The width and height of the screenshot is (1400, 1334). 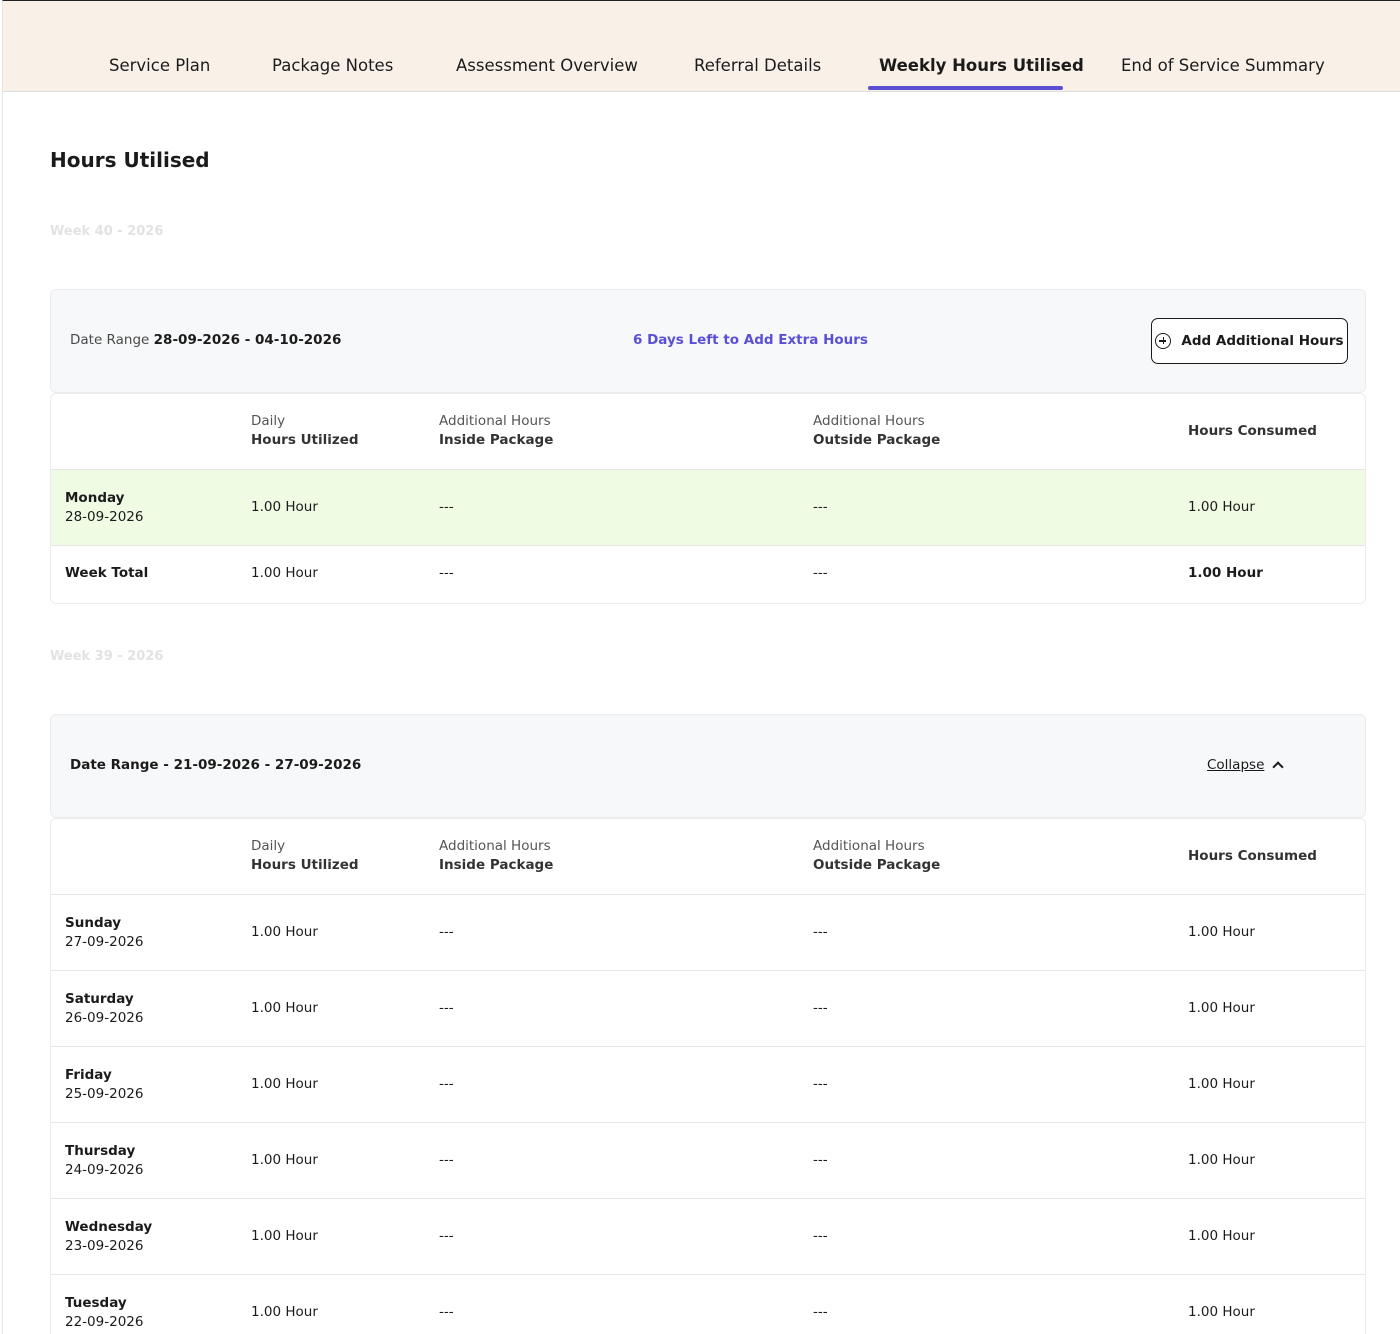 I want to click on day-cell: Tuesday 22-09-2026, so click(x=104, y=1312).